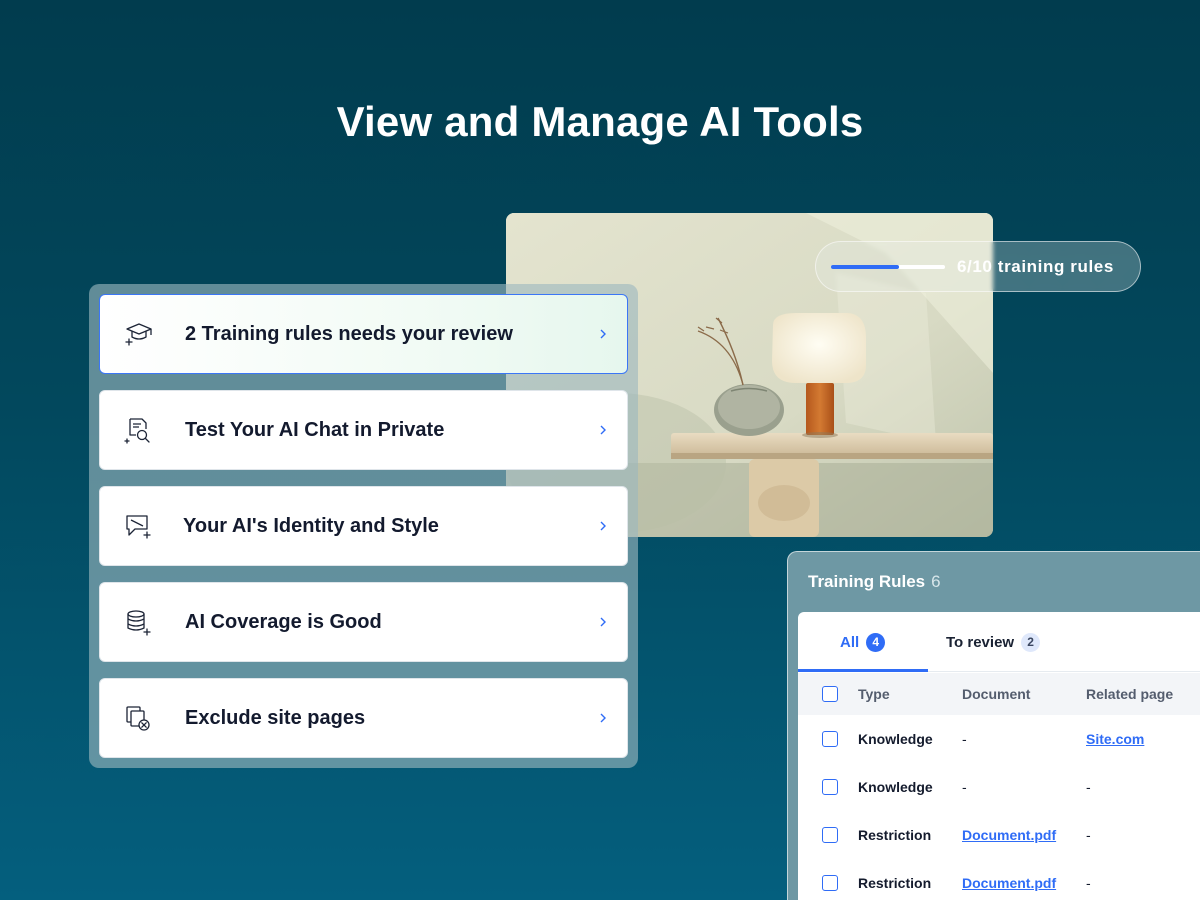  What do you see at coordinates (138, 718) in the screenshot?
I see `pages-exclude-icon` at bounding box center [138, 718].